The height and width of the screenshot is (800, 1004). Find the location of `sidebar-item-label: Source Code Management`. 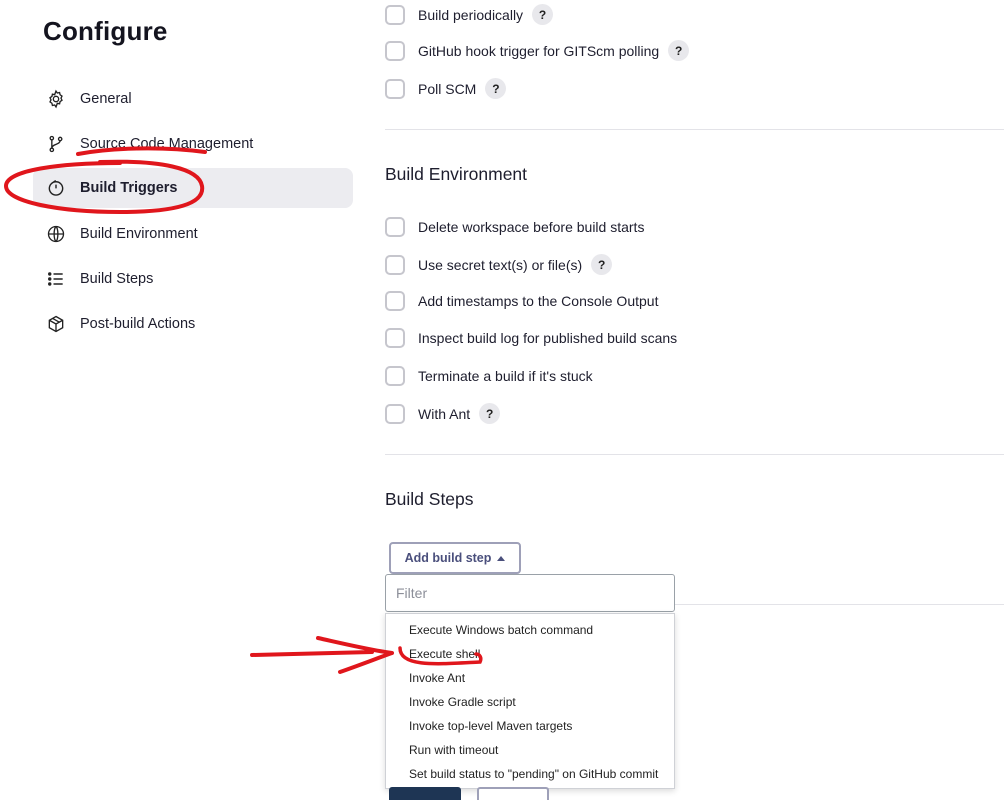

sidebar-item-label: Source Code Management is located at coordinates (167, 144).